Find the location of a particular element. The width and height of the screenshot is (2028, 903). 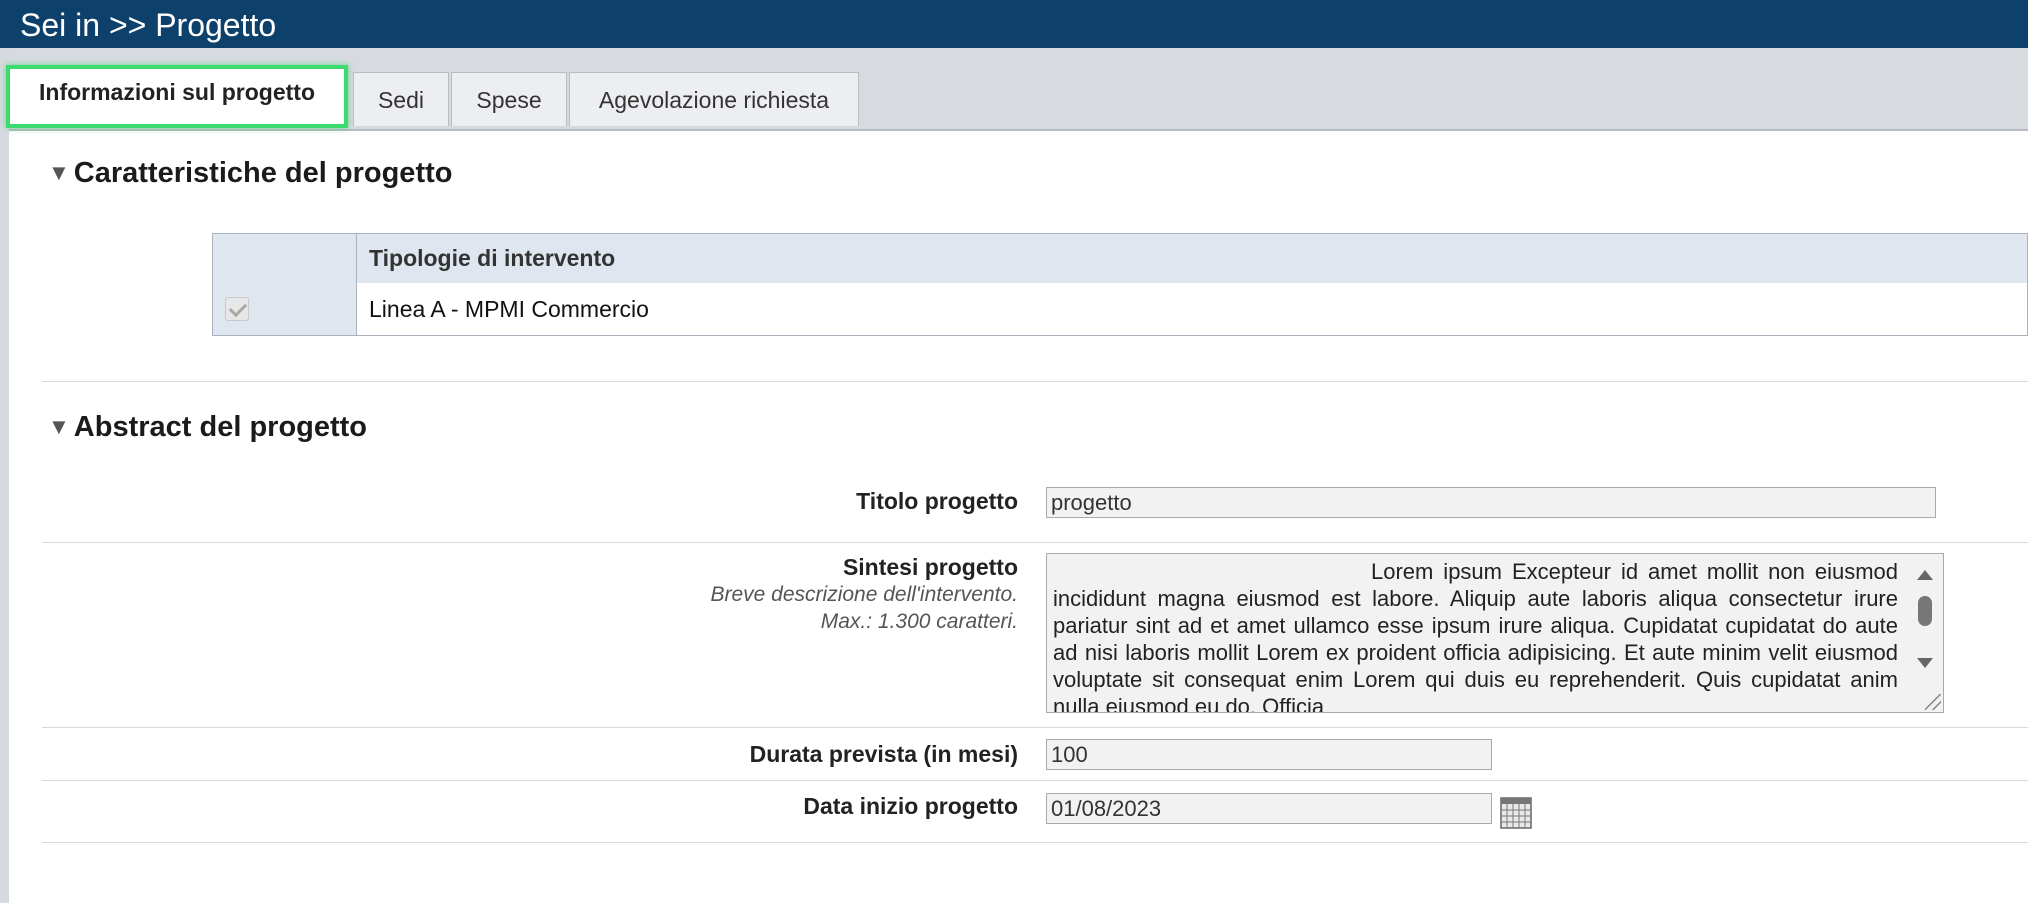

tab-sedi: Sedi is located at coordinates (401, 99).